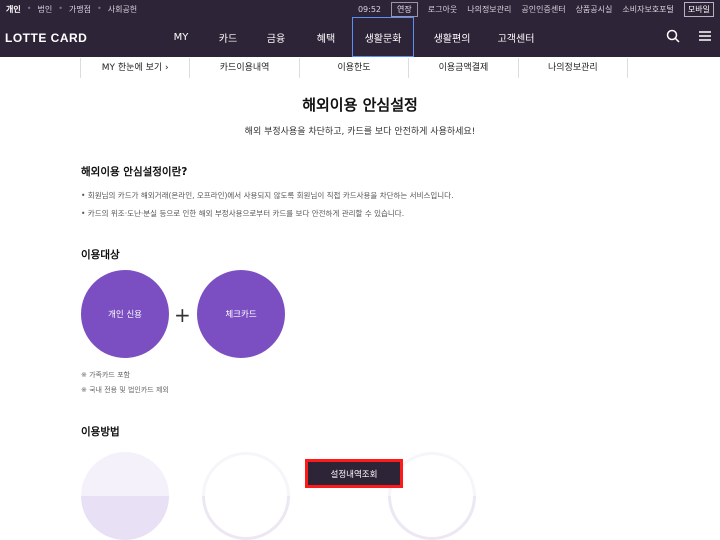 The image size is (720, 540). Describe the element at coordinates (100, 432) in the screenshot. I see `section-heading-how-to-use: 이용방법` at that location.